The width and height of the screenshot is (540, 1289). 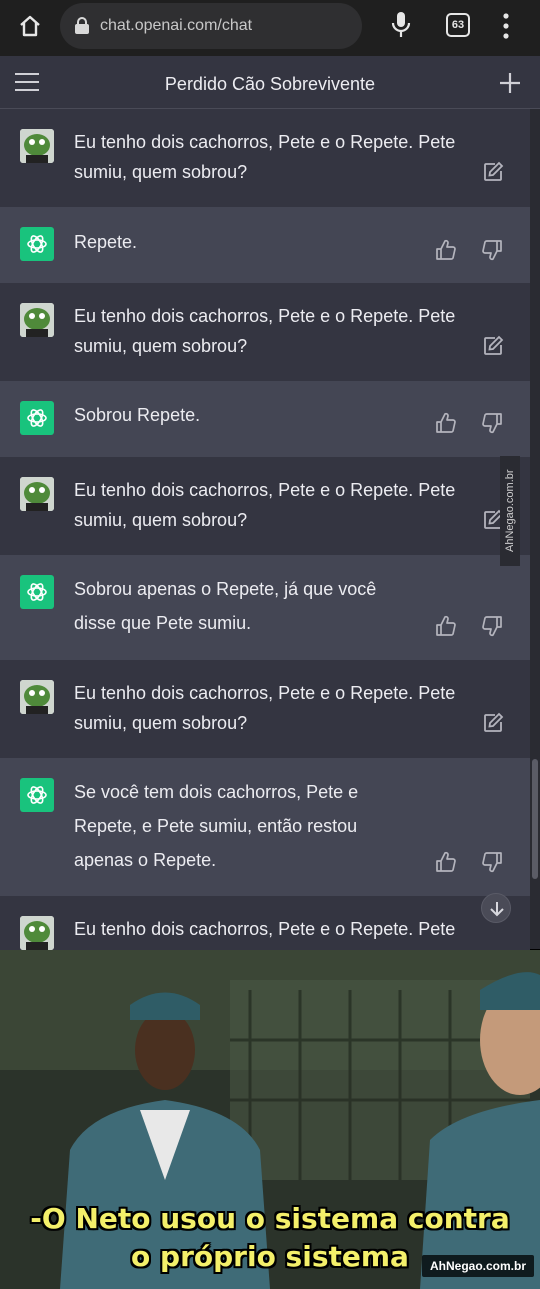 What do you see at coordinates (535, 819) in the screenshot?
I see `scrollbar-thumb` at bounding box center [535, 819].